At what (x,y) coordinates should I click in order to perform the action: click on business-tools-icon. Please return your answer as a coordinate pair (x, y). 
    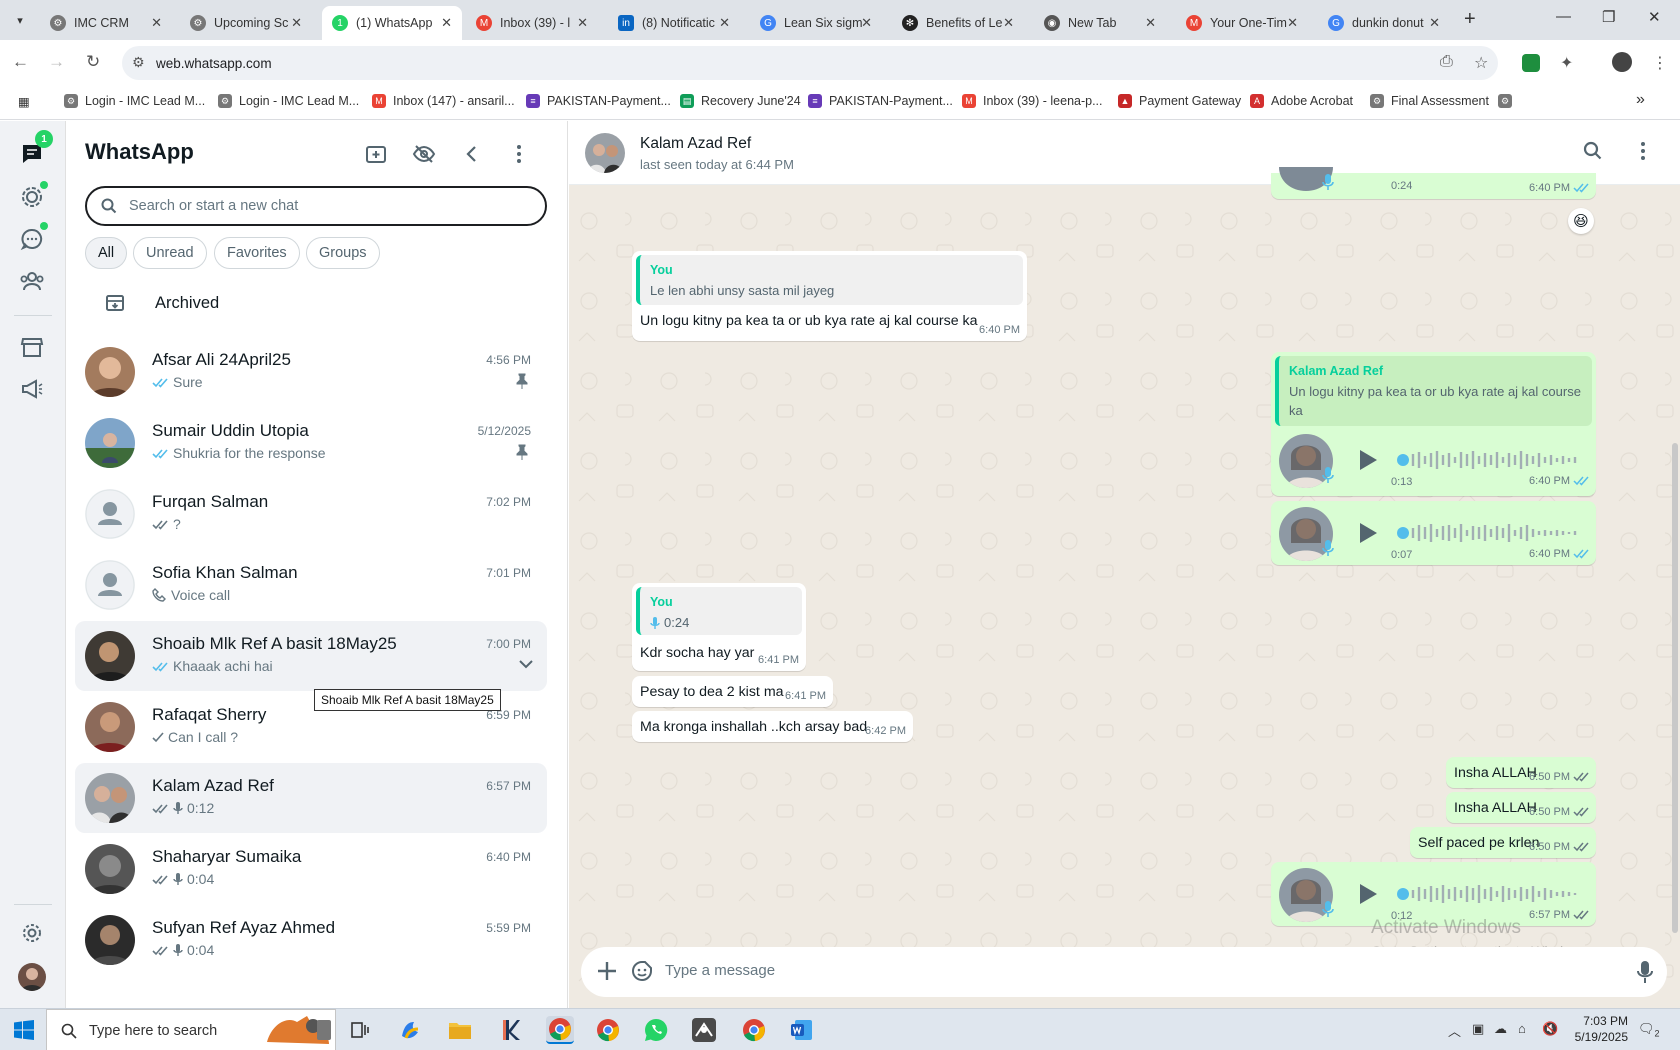
    Looking at the image, I should click on (32, 347).